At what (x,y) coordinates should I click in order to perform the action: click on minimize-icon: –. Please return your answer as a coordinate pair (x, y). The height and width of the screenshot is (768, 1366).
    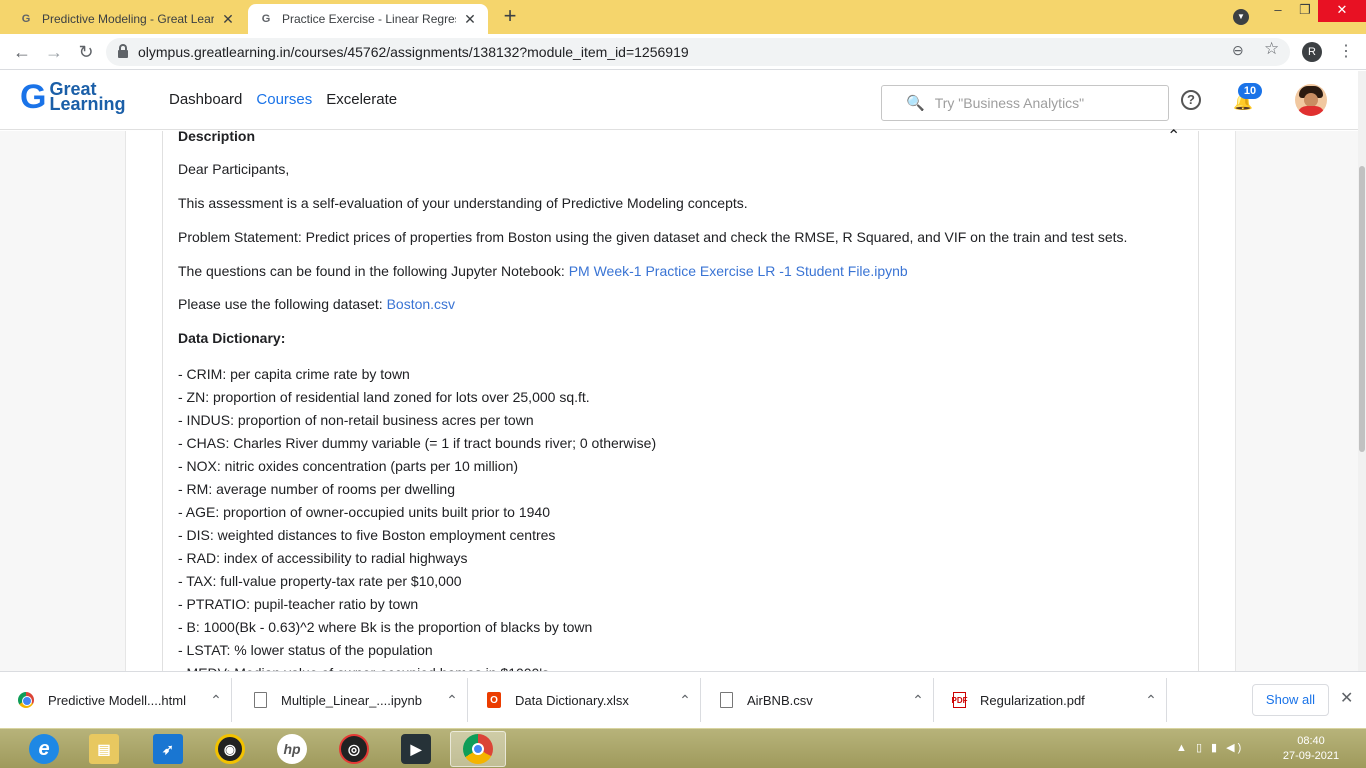
    Looking at the image, I should click on (1278, 11).